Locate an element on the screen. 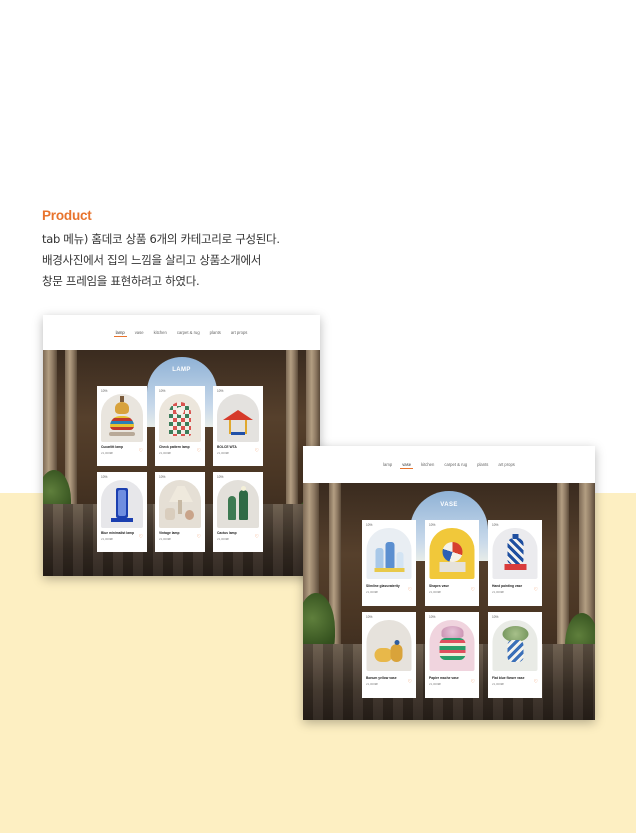 The height and width of the screenshot is (833, 636). product-card: 10% Blue minimalist lamp 21,000₩ ♡ is located at coordinates (122, 512).